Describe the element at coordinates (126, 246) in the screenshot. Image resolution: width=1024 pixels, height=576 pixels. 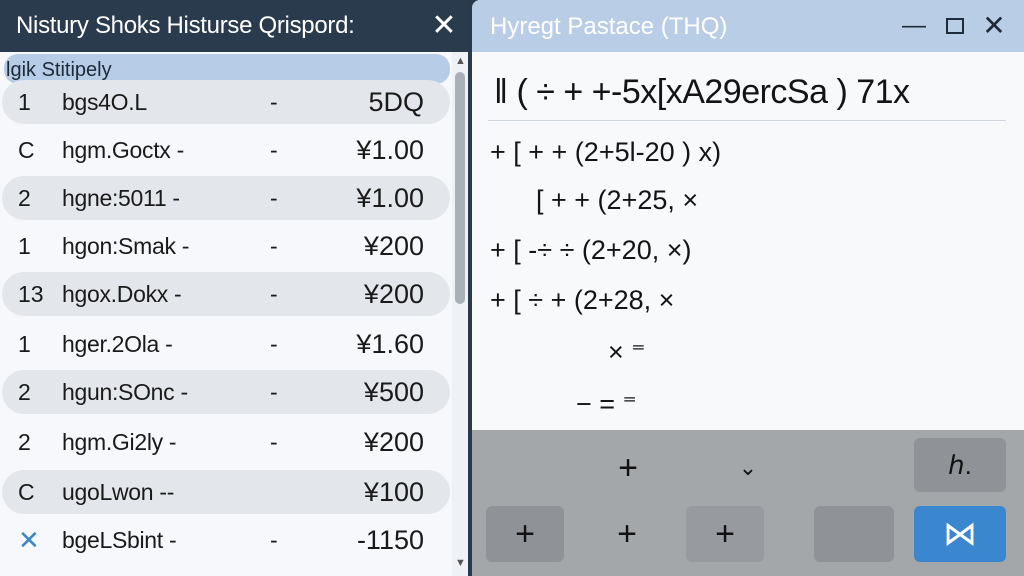
I see `item-name: hgon:Smak -` at that location.